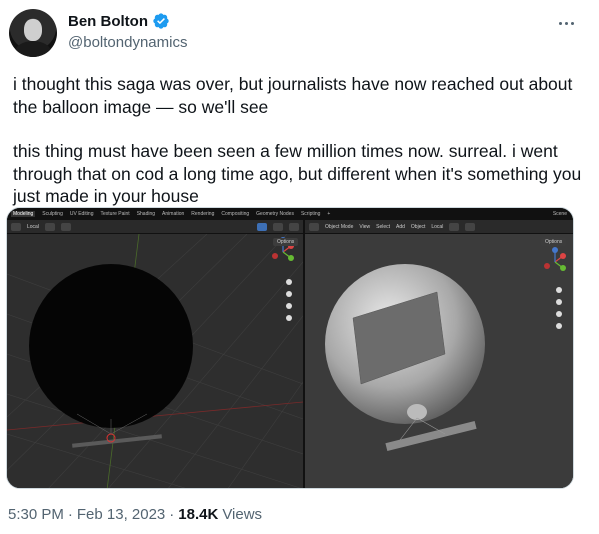  I want to click on more-options-icon, so click(566, 23).